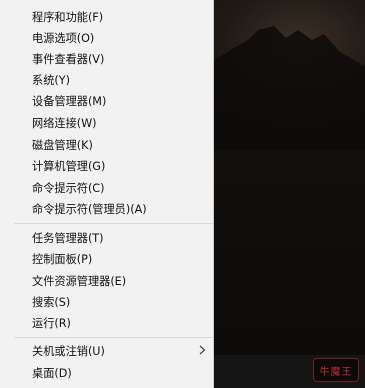 The height and width of the screenshot is (388, 365). I want to click on watermark-logo: 牛魔王, so click(336, 370).